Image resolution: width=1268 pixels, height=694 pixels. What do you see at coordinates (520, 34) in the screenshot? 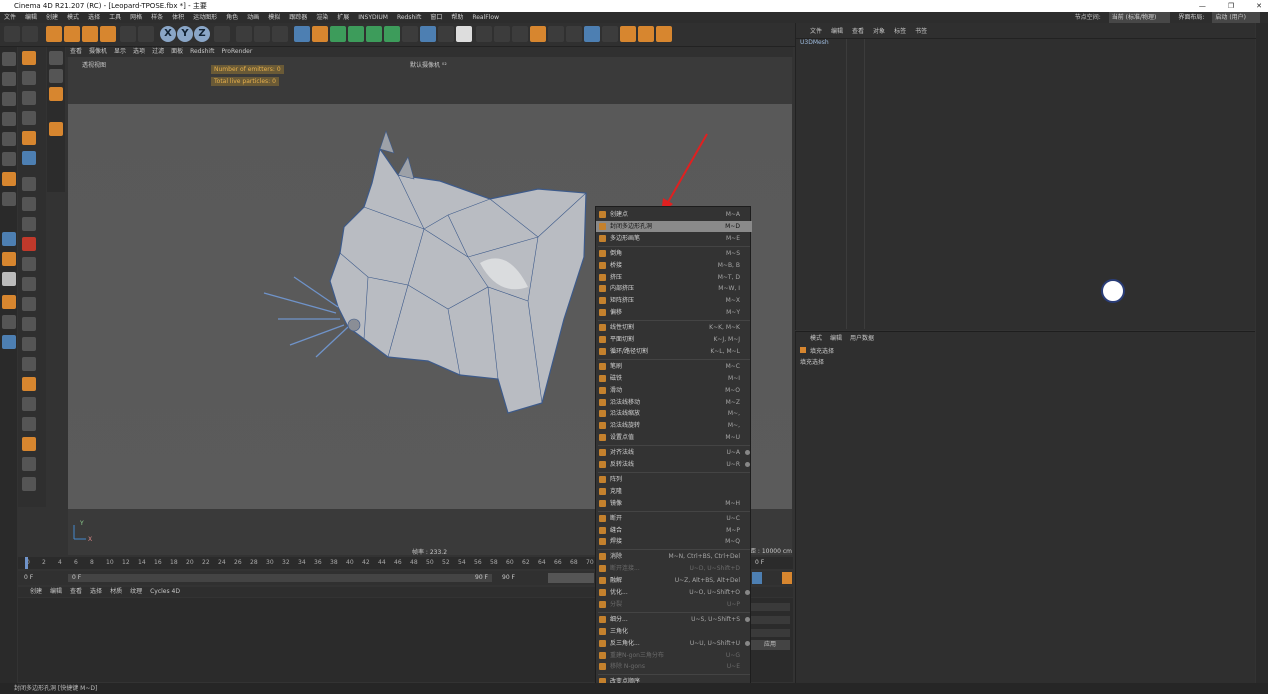
I see `spline-icon` at bounding box center [520, 34].